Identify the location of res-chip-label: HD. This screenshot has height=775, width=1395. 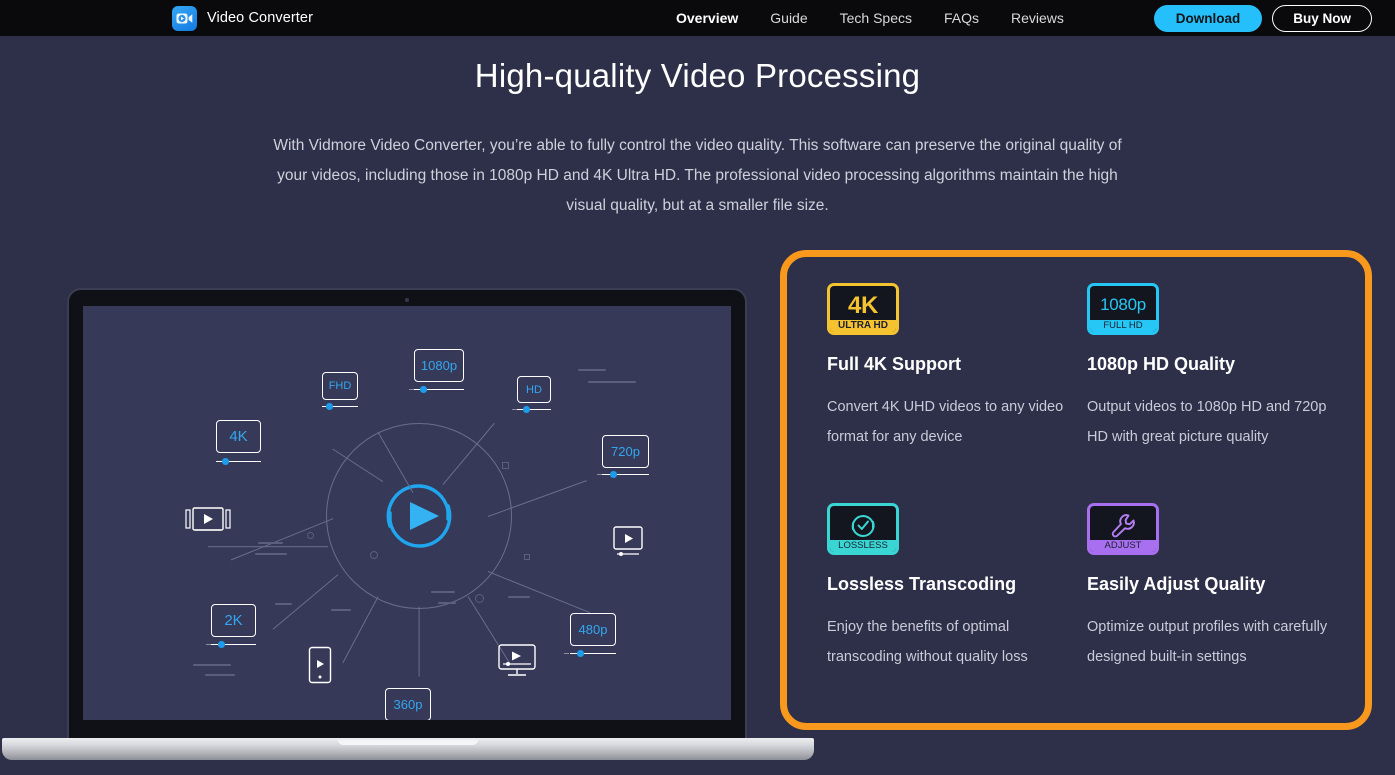
(534, 389).